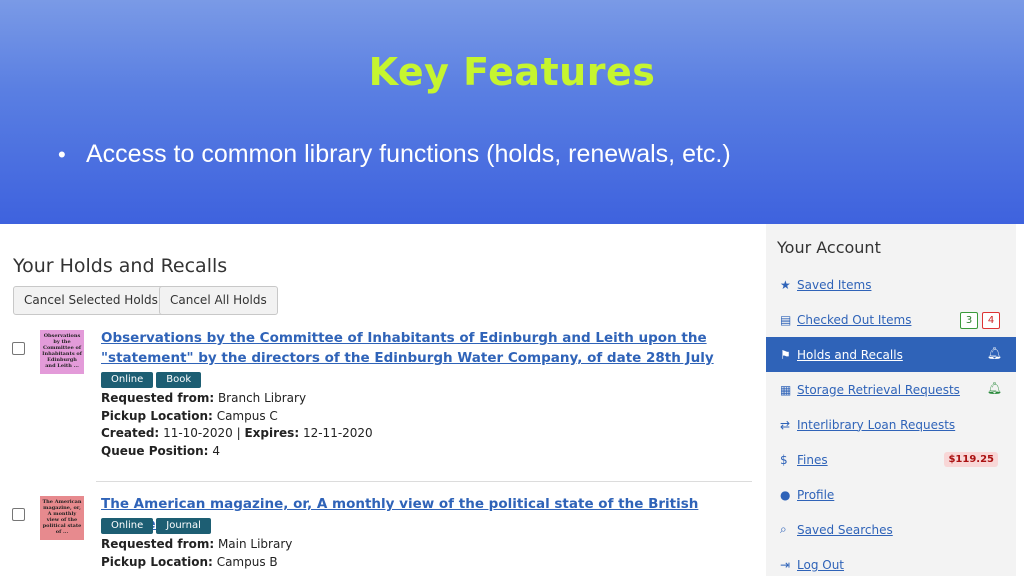  What do you see at coordinates (783, 529) in the screenshot?
I see `search-icon: ⌕` at bounding box center [783, 529].